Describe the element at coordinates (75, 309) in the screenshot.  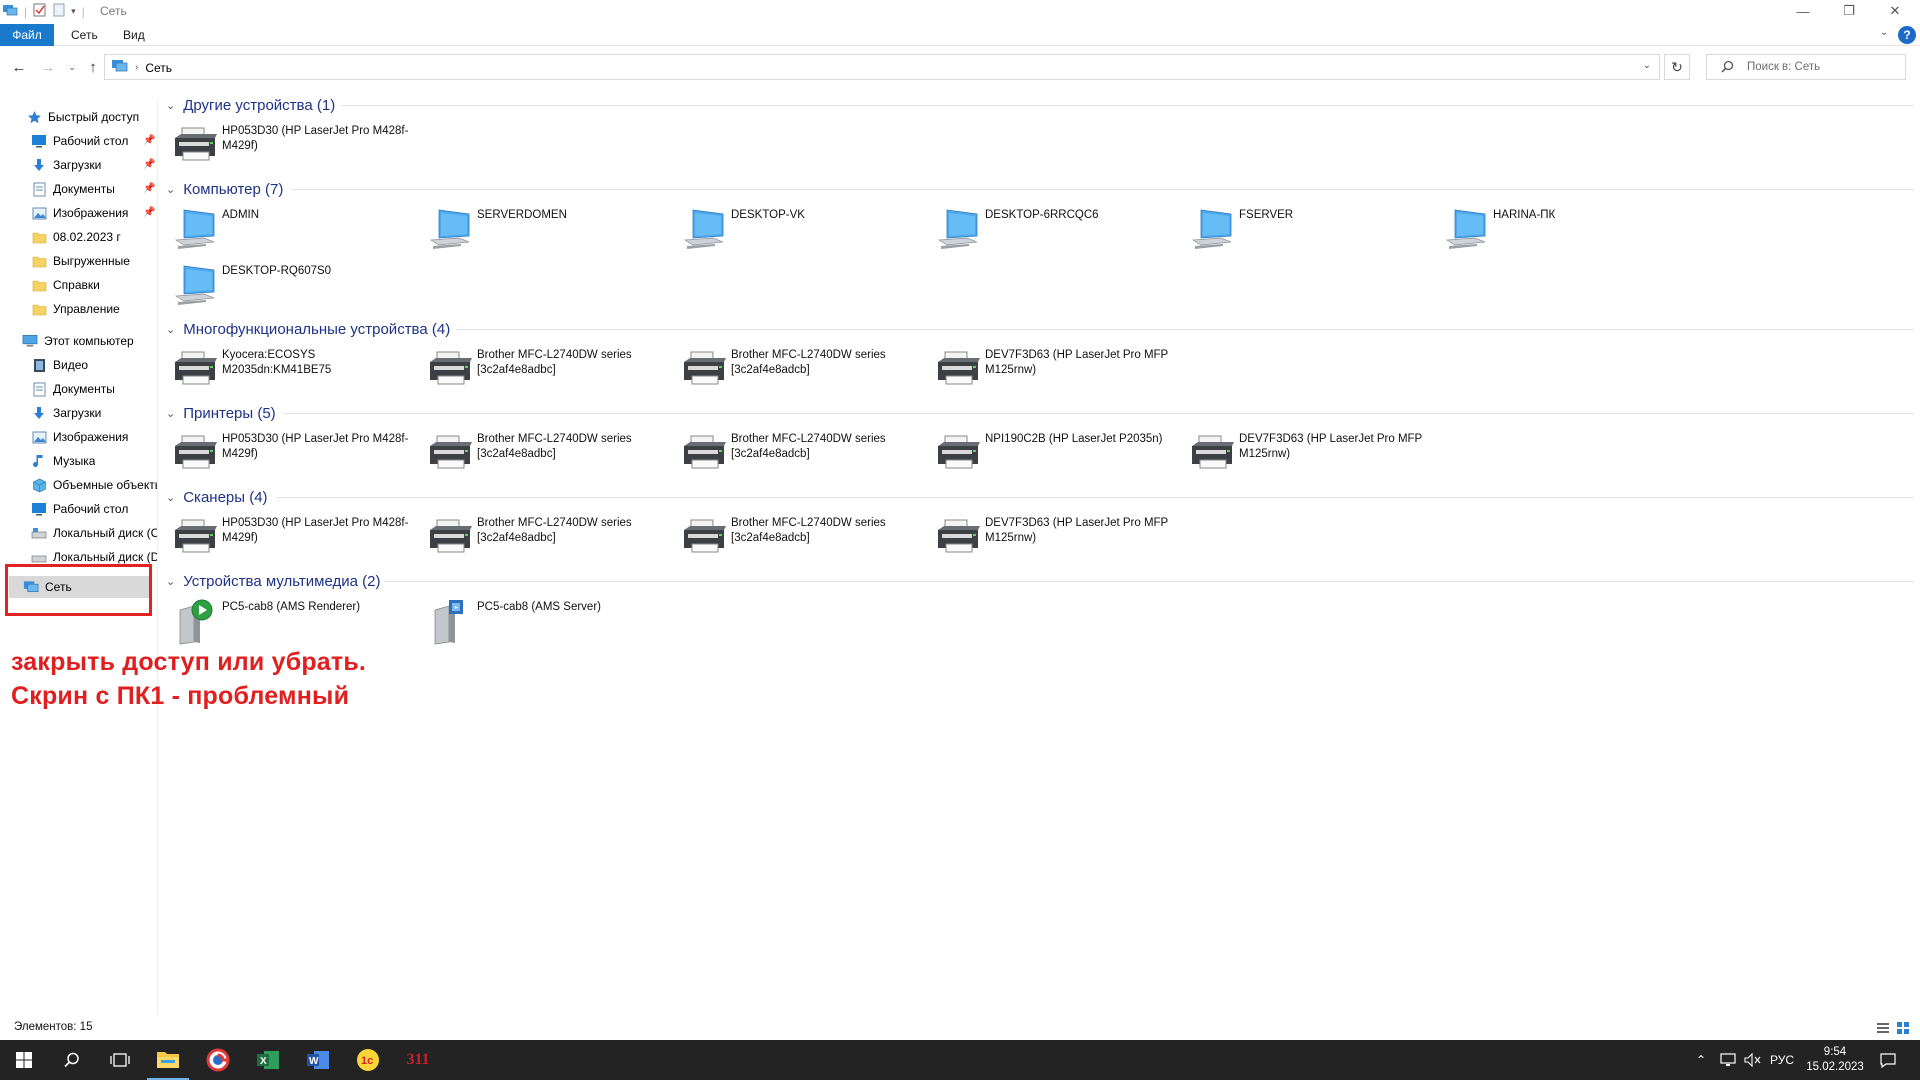
I see `sidebar-item-folder-management: Управление` at that location.